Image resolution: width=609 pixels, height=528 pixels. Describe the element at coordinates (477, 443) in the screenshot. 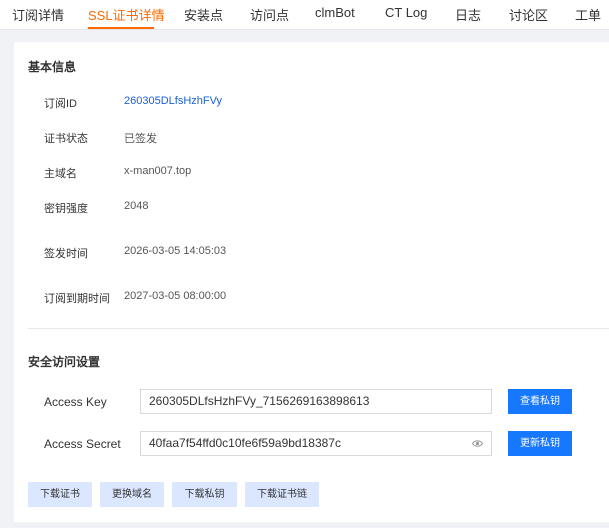

I see `eye-icon` at that location.